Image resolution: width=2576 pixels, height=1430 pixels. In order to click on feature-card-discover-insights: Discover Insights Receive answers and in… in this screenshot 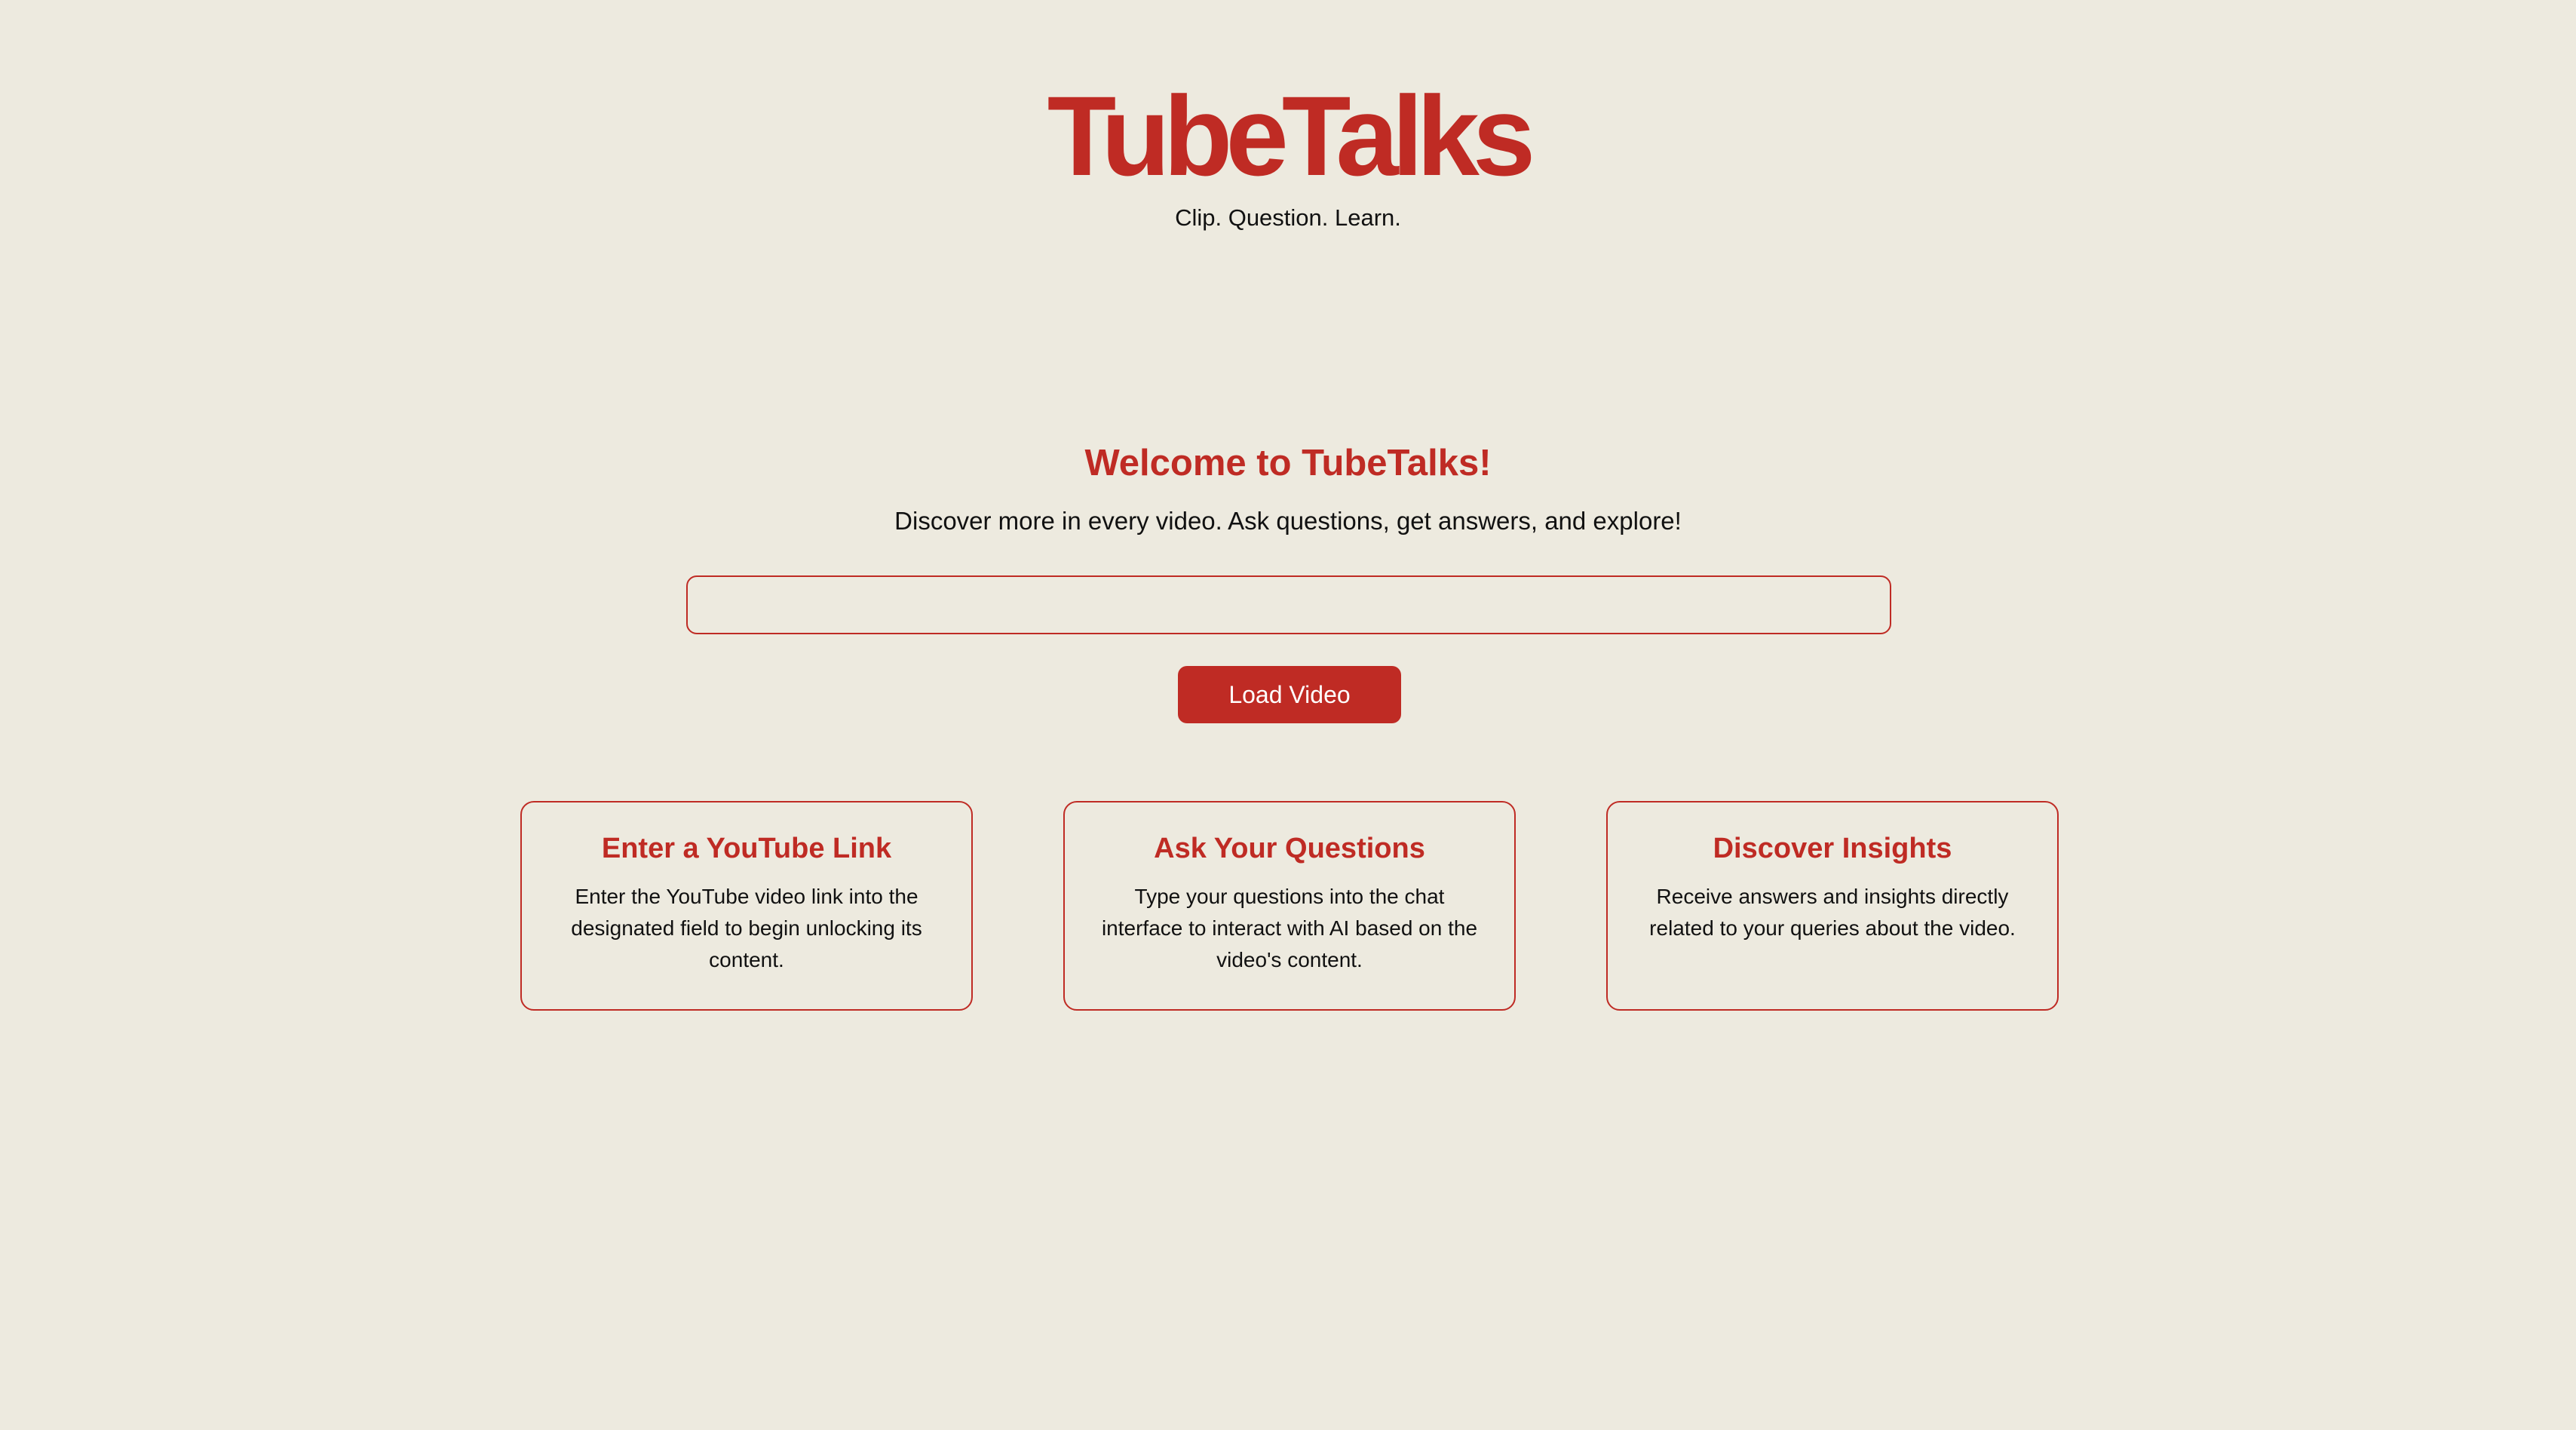, I will do `click(1832, 906)`.